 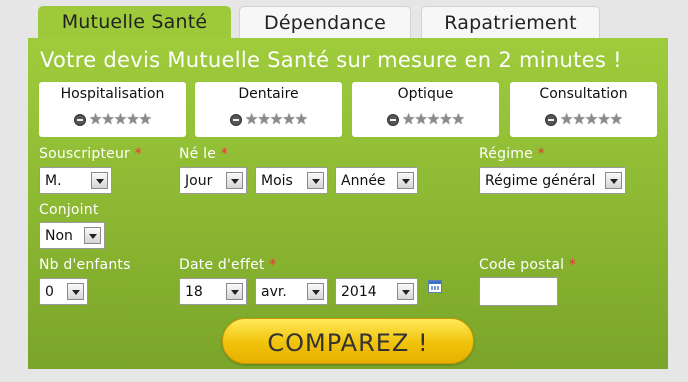 I want to click on compare-button-label: COMPAREZ !, so click(x=348, y=343).